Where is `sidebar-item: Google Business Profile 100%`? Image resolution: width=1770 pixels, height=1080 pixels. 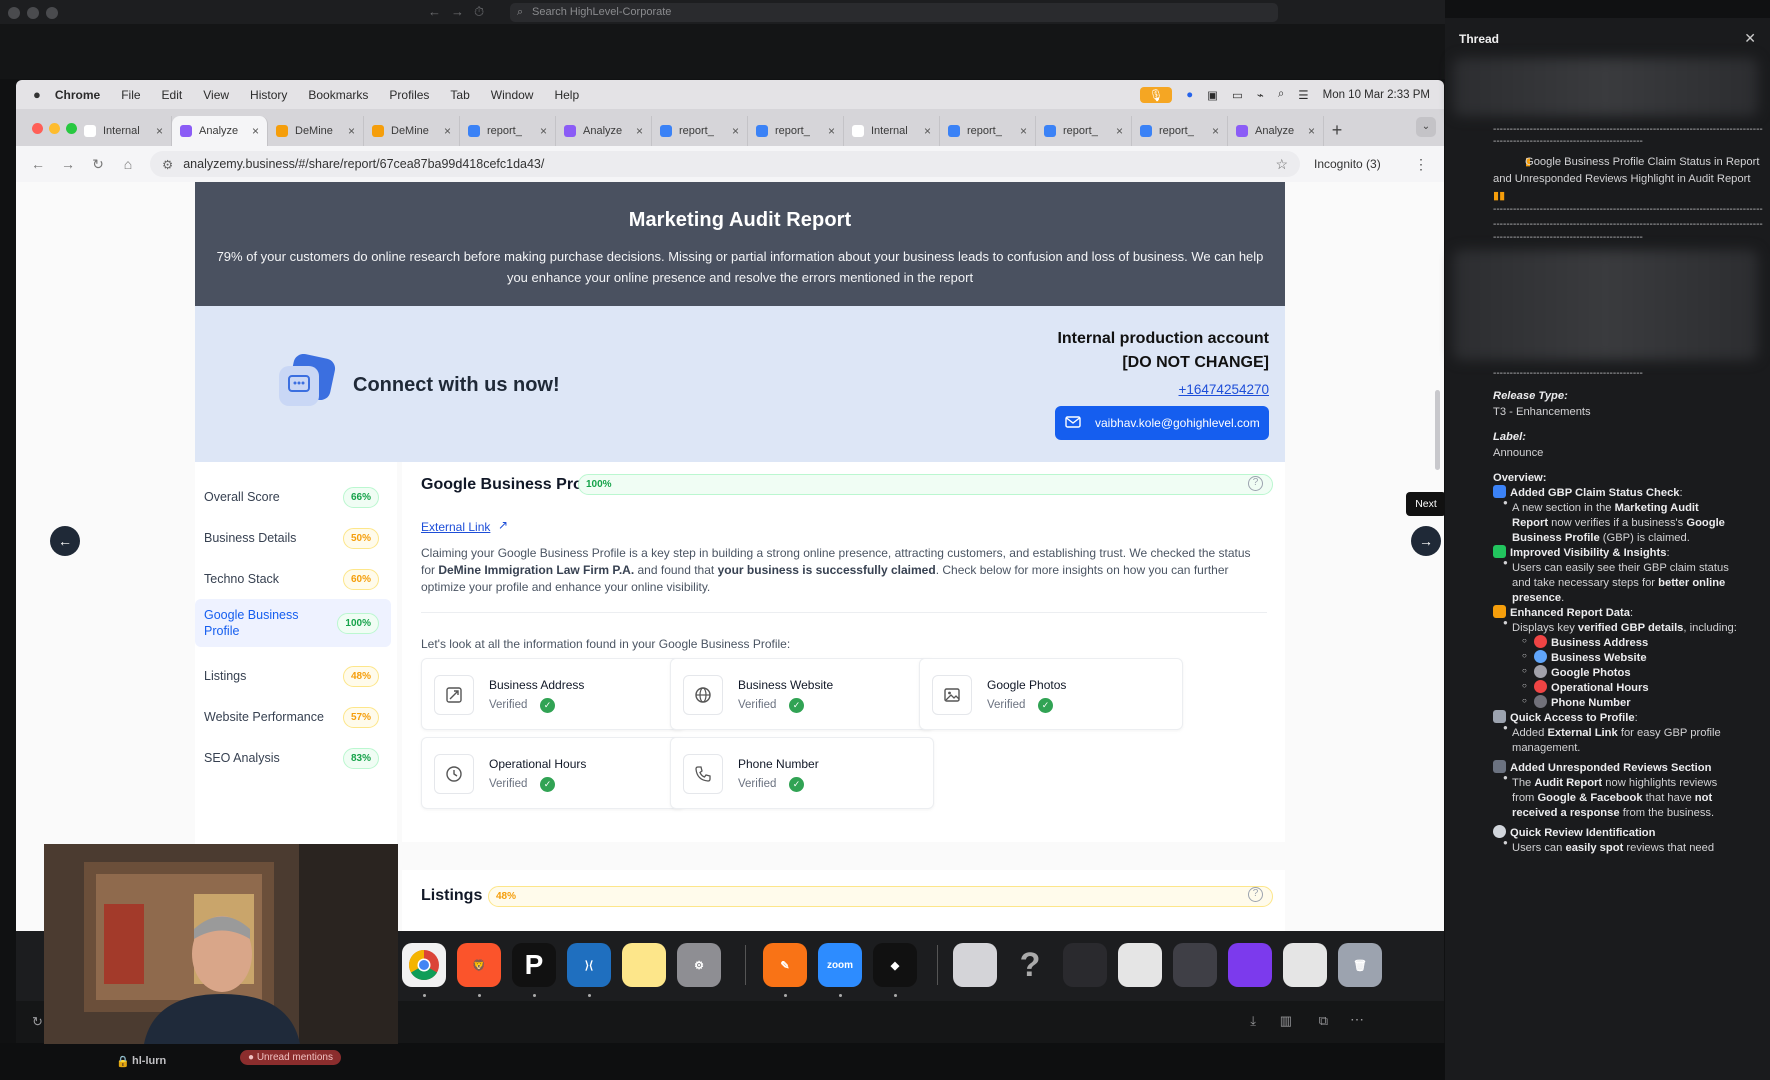
sidebar-item: Google Business Profile 100% is located at coordinates (293, 623).